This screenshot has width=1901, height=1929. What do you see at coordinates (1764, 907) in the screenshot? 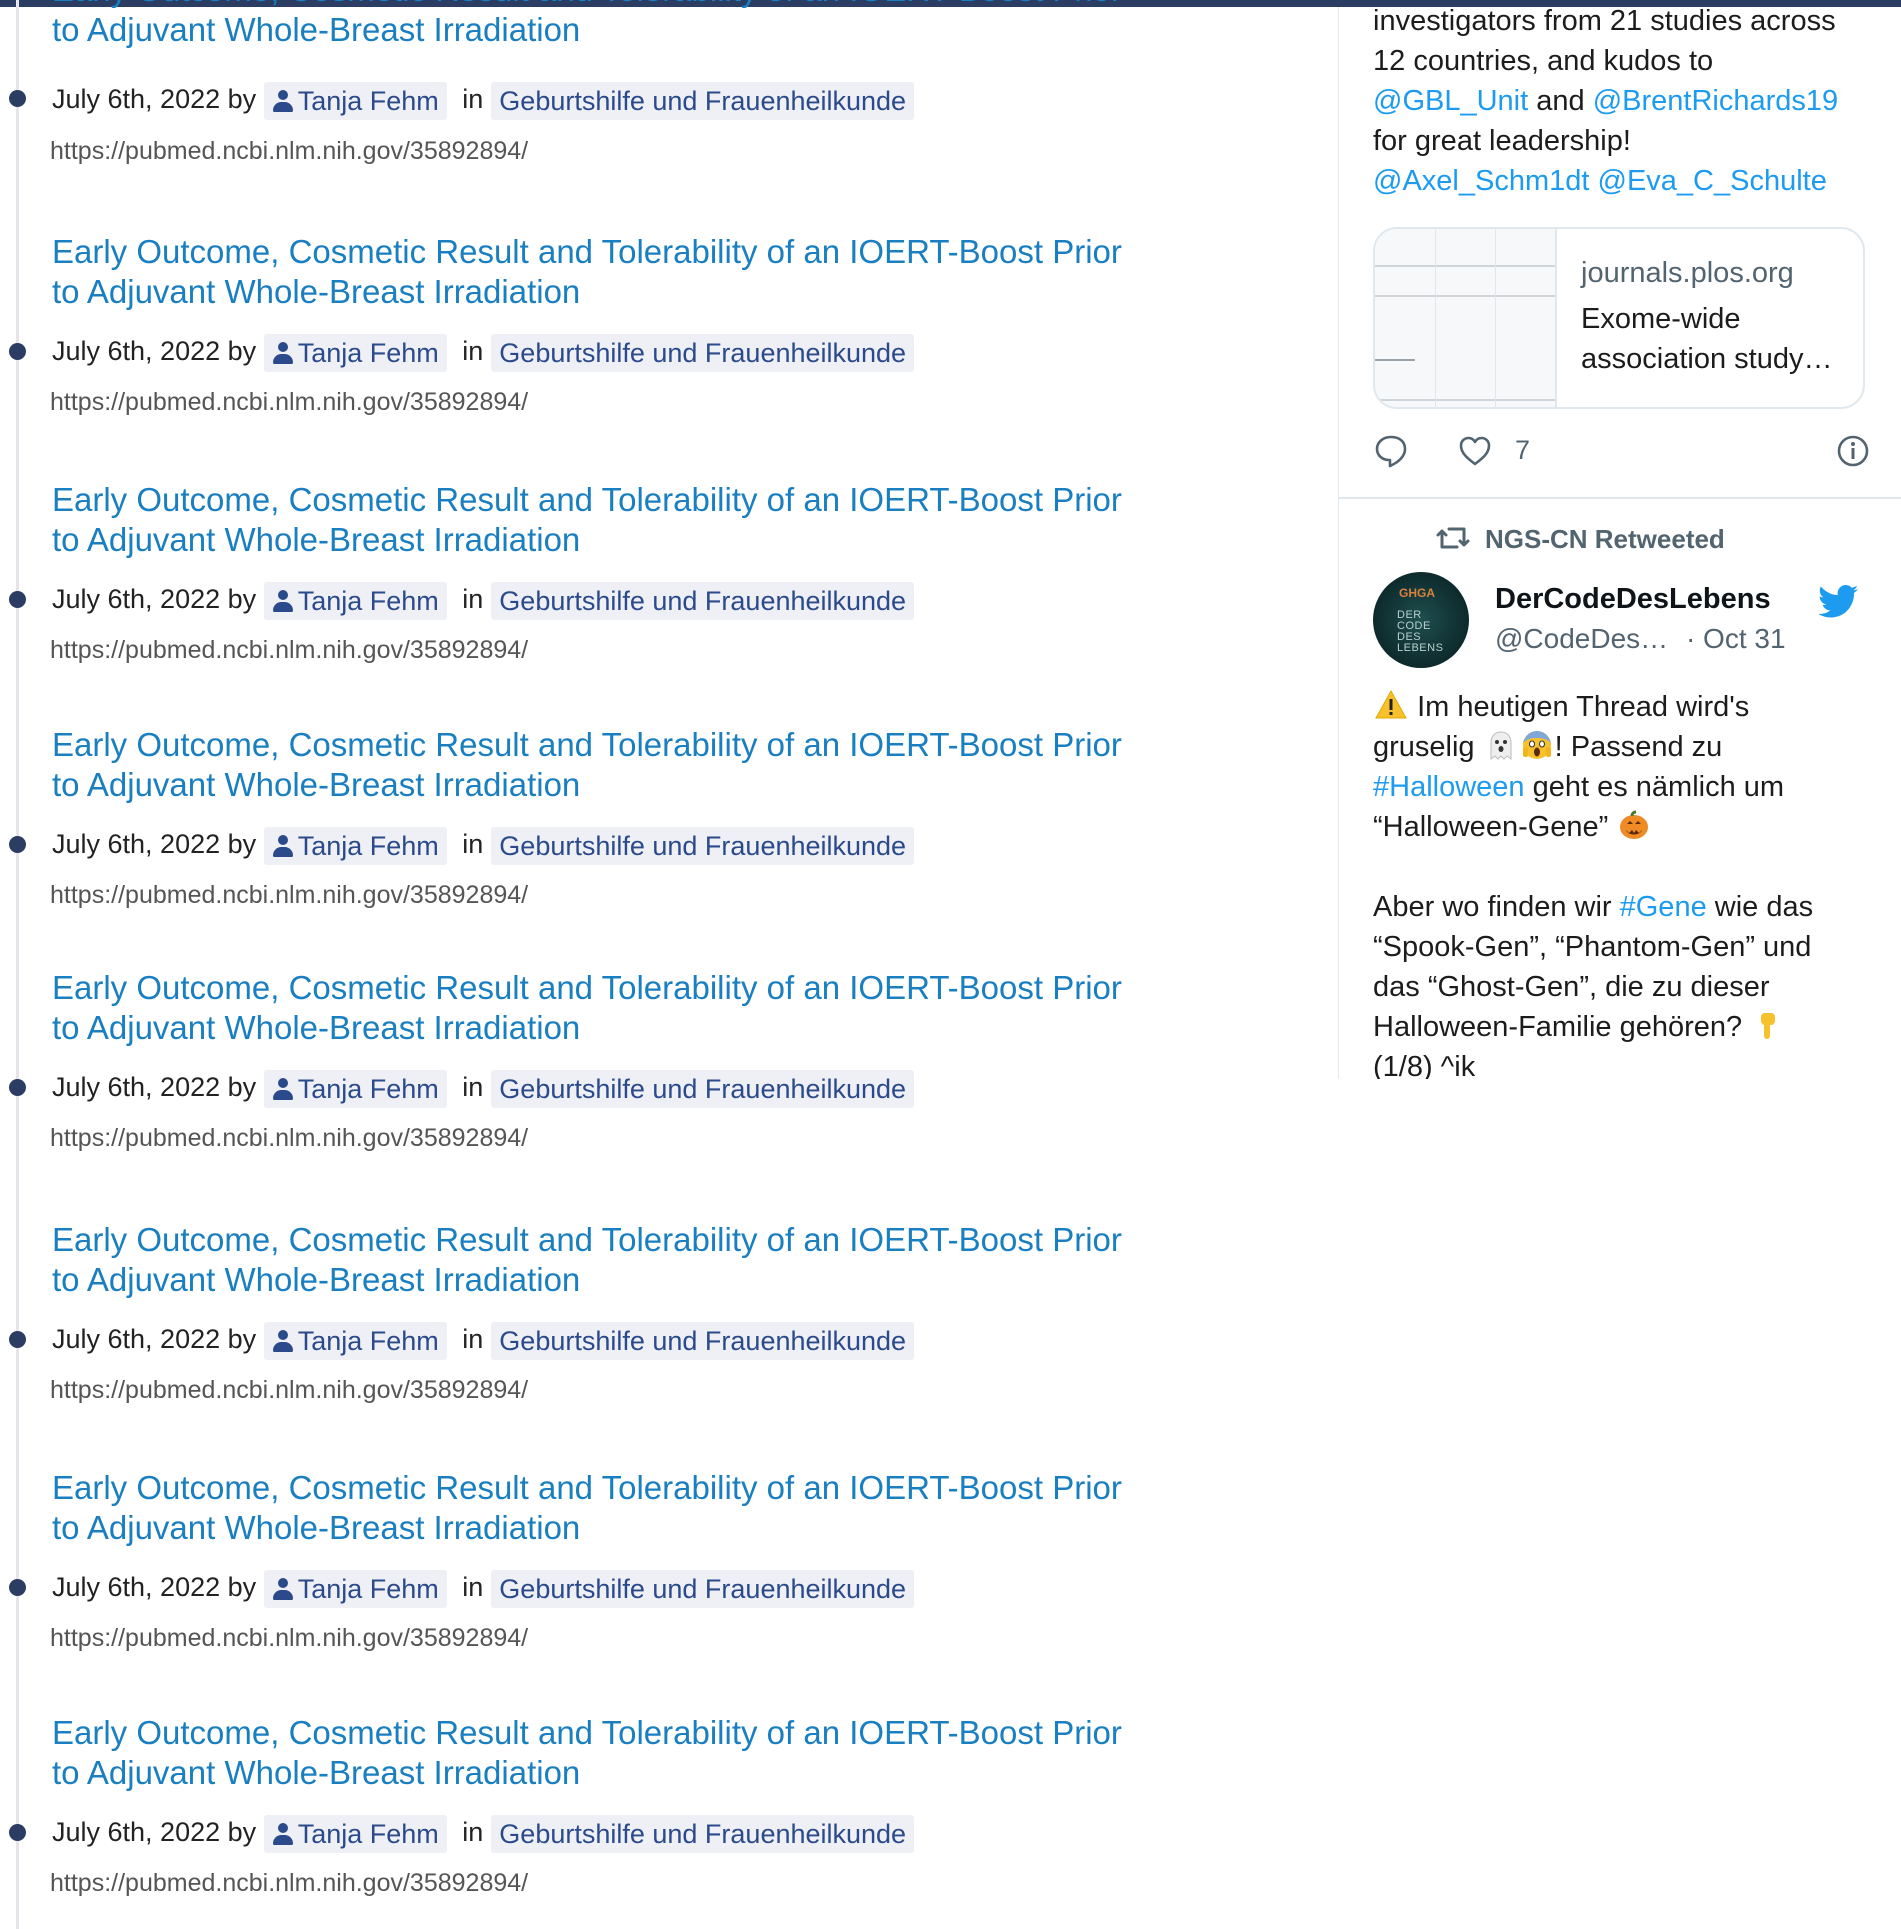
I see `tweet-words: wie das` at bounding box center [1764, 907].